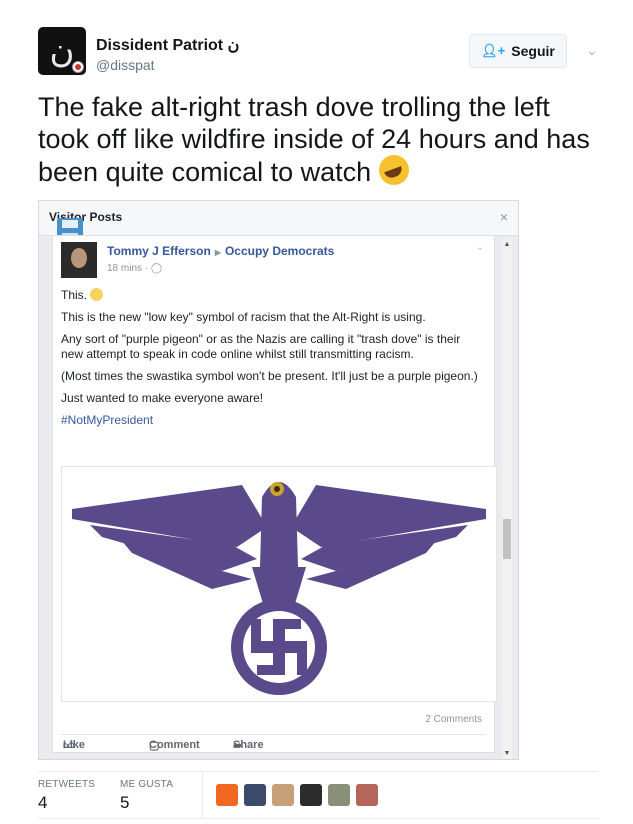 The width and height of the screenshot is (633, 824). Describe the element at coordinates (507, 753) in the screenshot. I see `scroll-down-icon: ▼` at that location.